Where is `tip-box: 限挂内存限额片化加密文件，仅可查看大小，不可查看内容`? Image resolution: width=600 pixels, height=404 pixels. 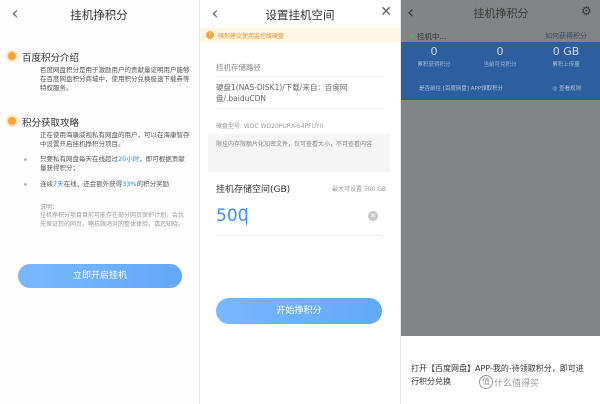 tip-box: 限挂内存限额片化加密文件，仅可查看大小，不可查看内容 is located at coordinates (299, 153).